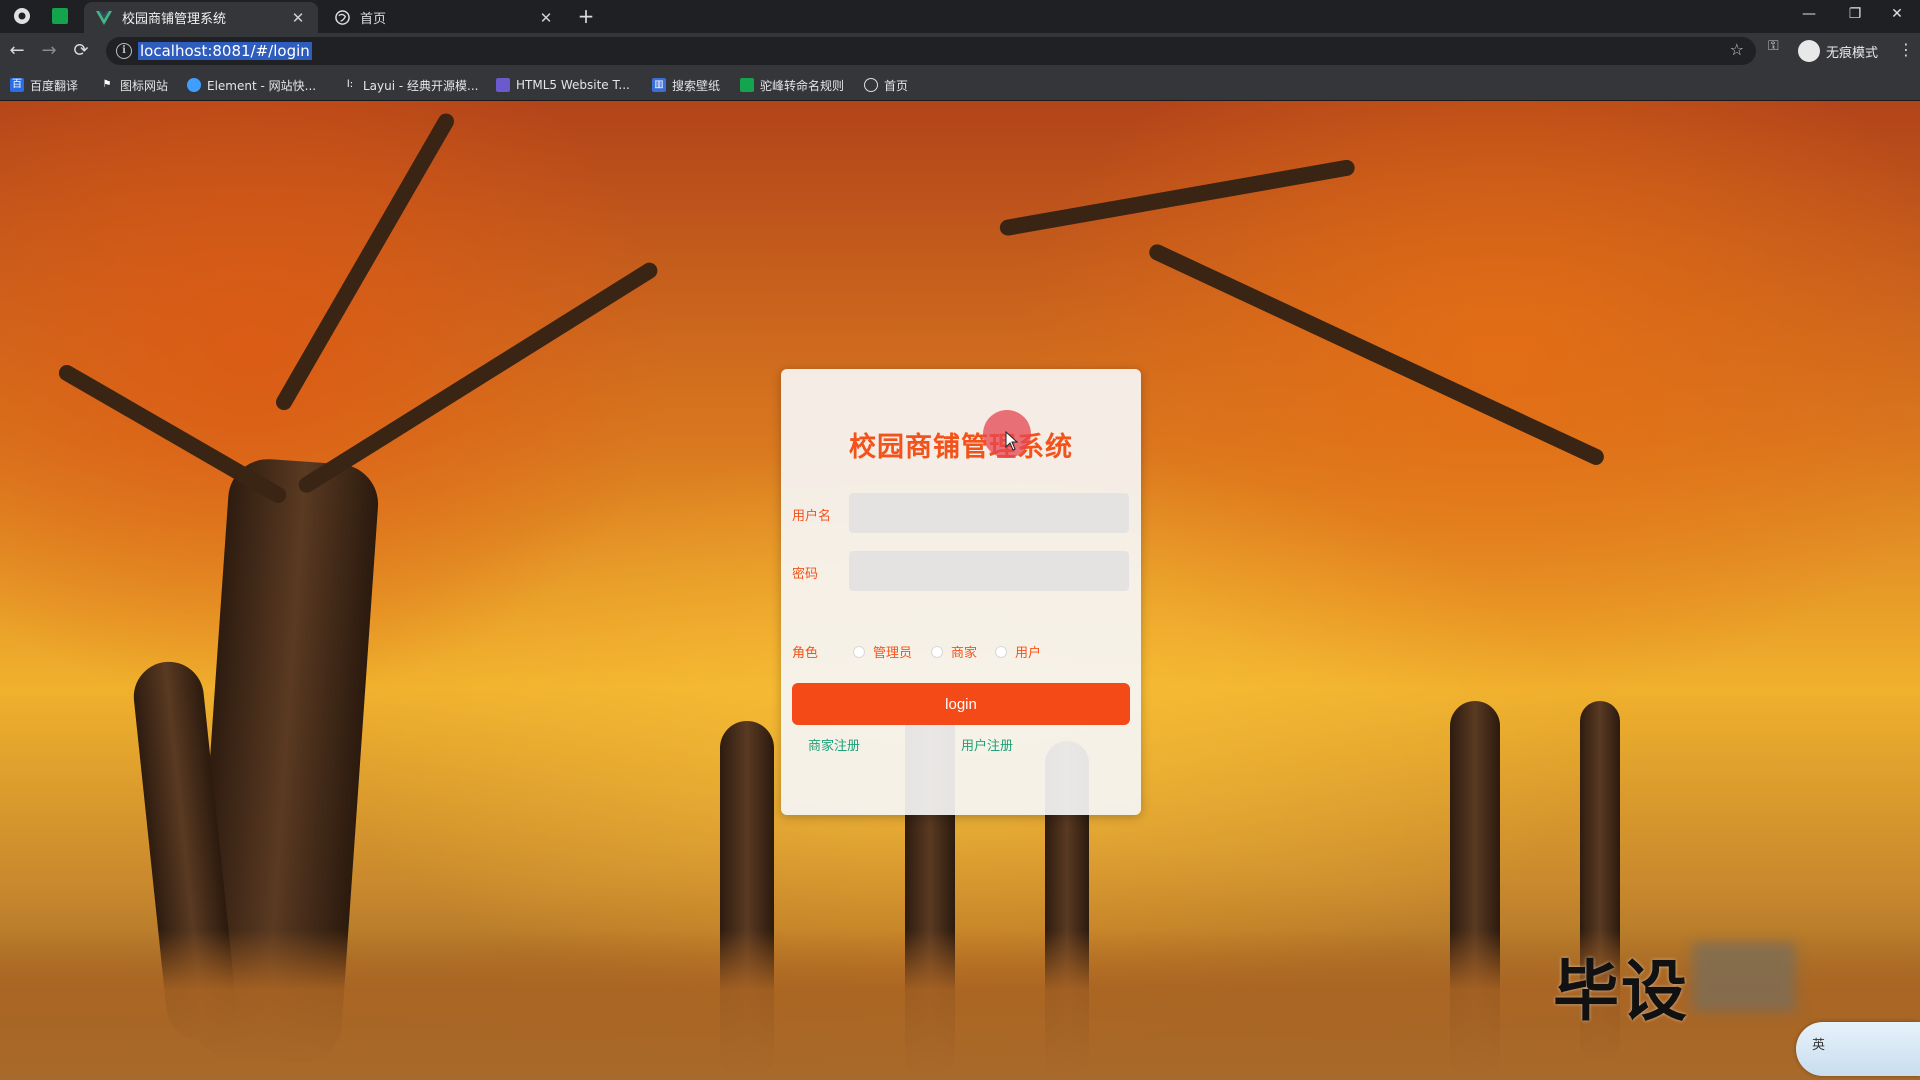 This screenshot has width=1920, height=1080. I want to click on html5-template-icon, so click(503, 85).